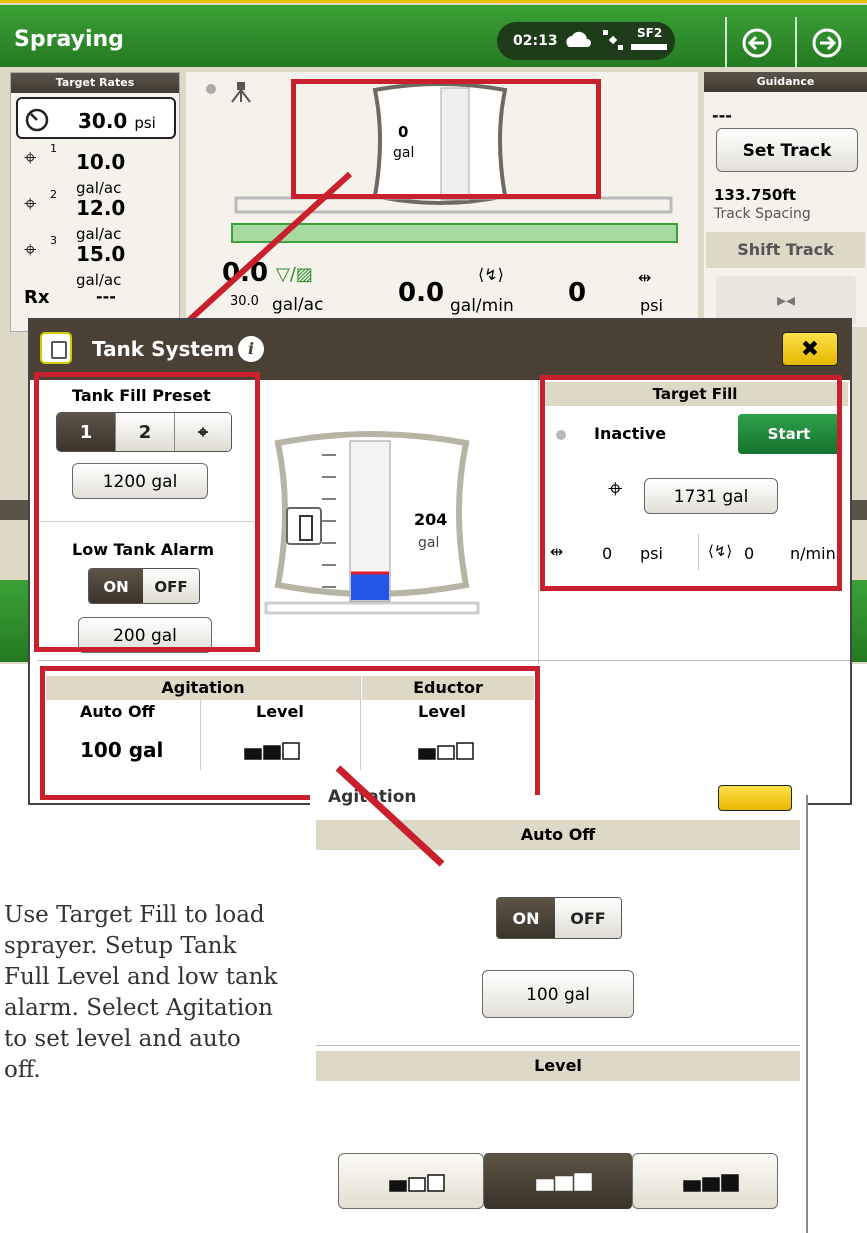  I want to click on rate-value: 10.0, so click(101, 162).